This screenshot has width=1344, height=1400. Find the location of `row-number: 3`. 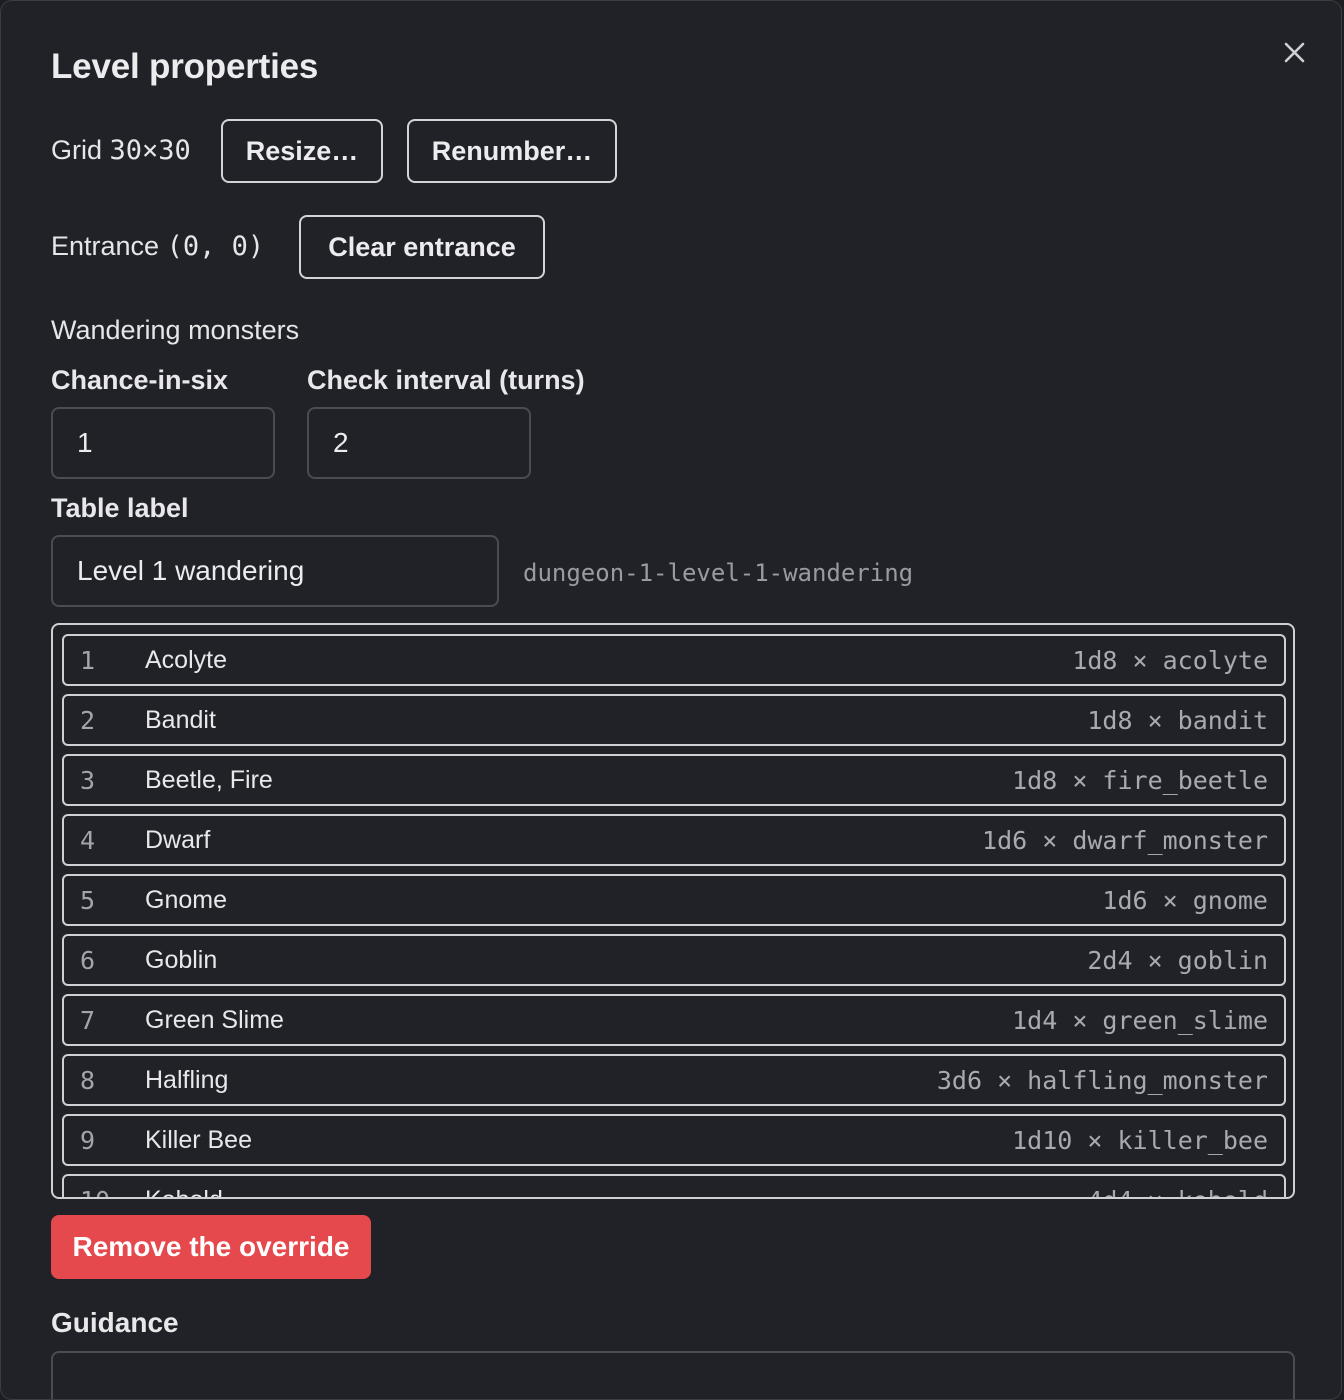

row-number: 3 is located at coordinates (88, 780).